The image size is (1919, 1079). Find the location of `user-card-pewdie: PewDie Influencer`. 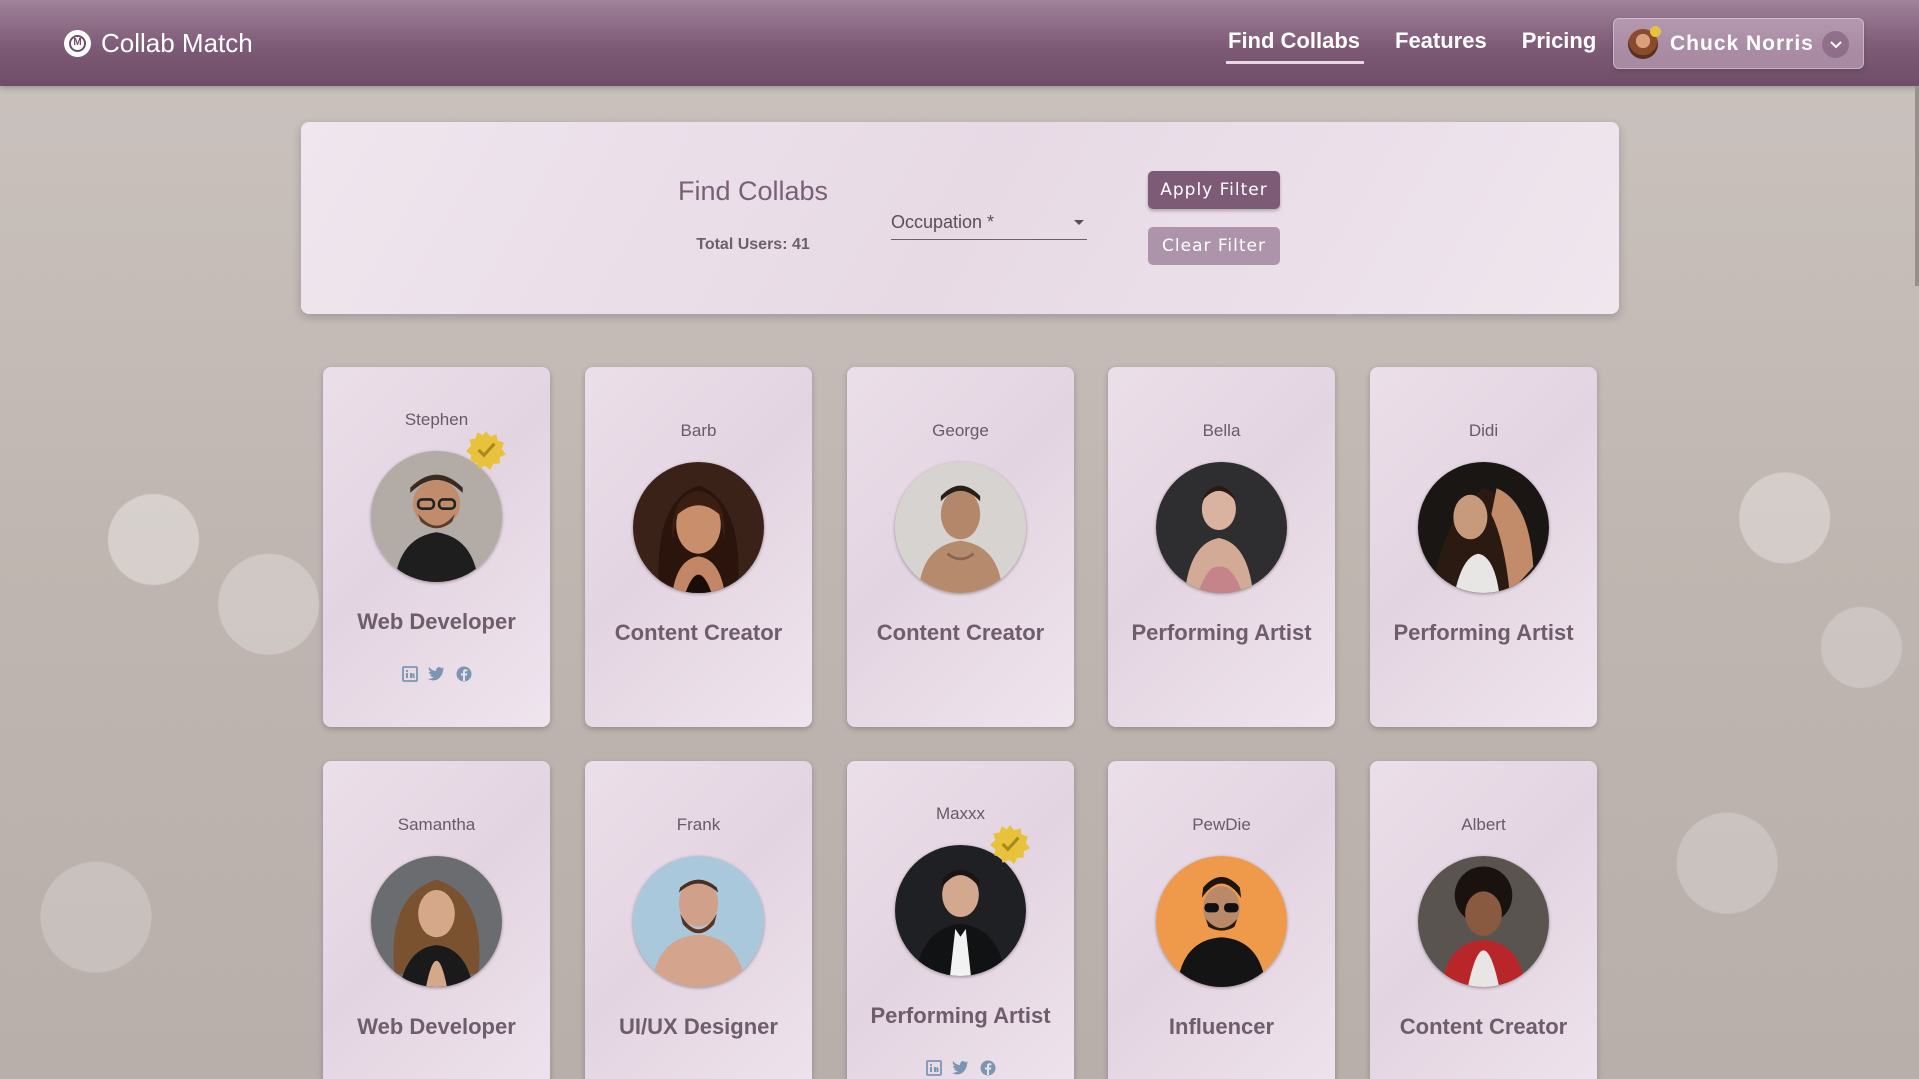

user-card-pewdie: PewDie Influencer is located at coordinates (1221, 920).